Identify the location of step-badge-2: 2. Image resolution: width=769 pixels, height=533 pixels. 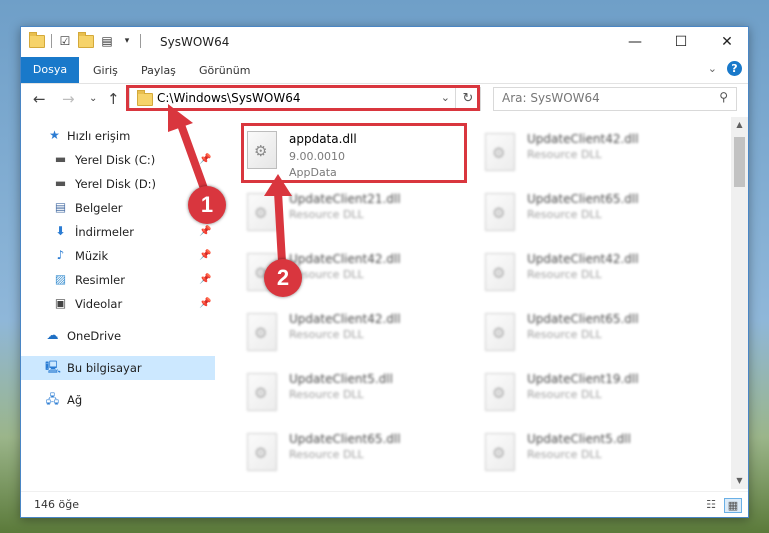
(283, 278).